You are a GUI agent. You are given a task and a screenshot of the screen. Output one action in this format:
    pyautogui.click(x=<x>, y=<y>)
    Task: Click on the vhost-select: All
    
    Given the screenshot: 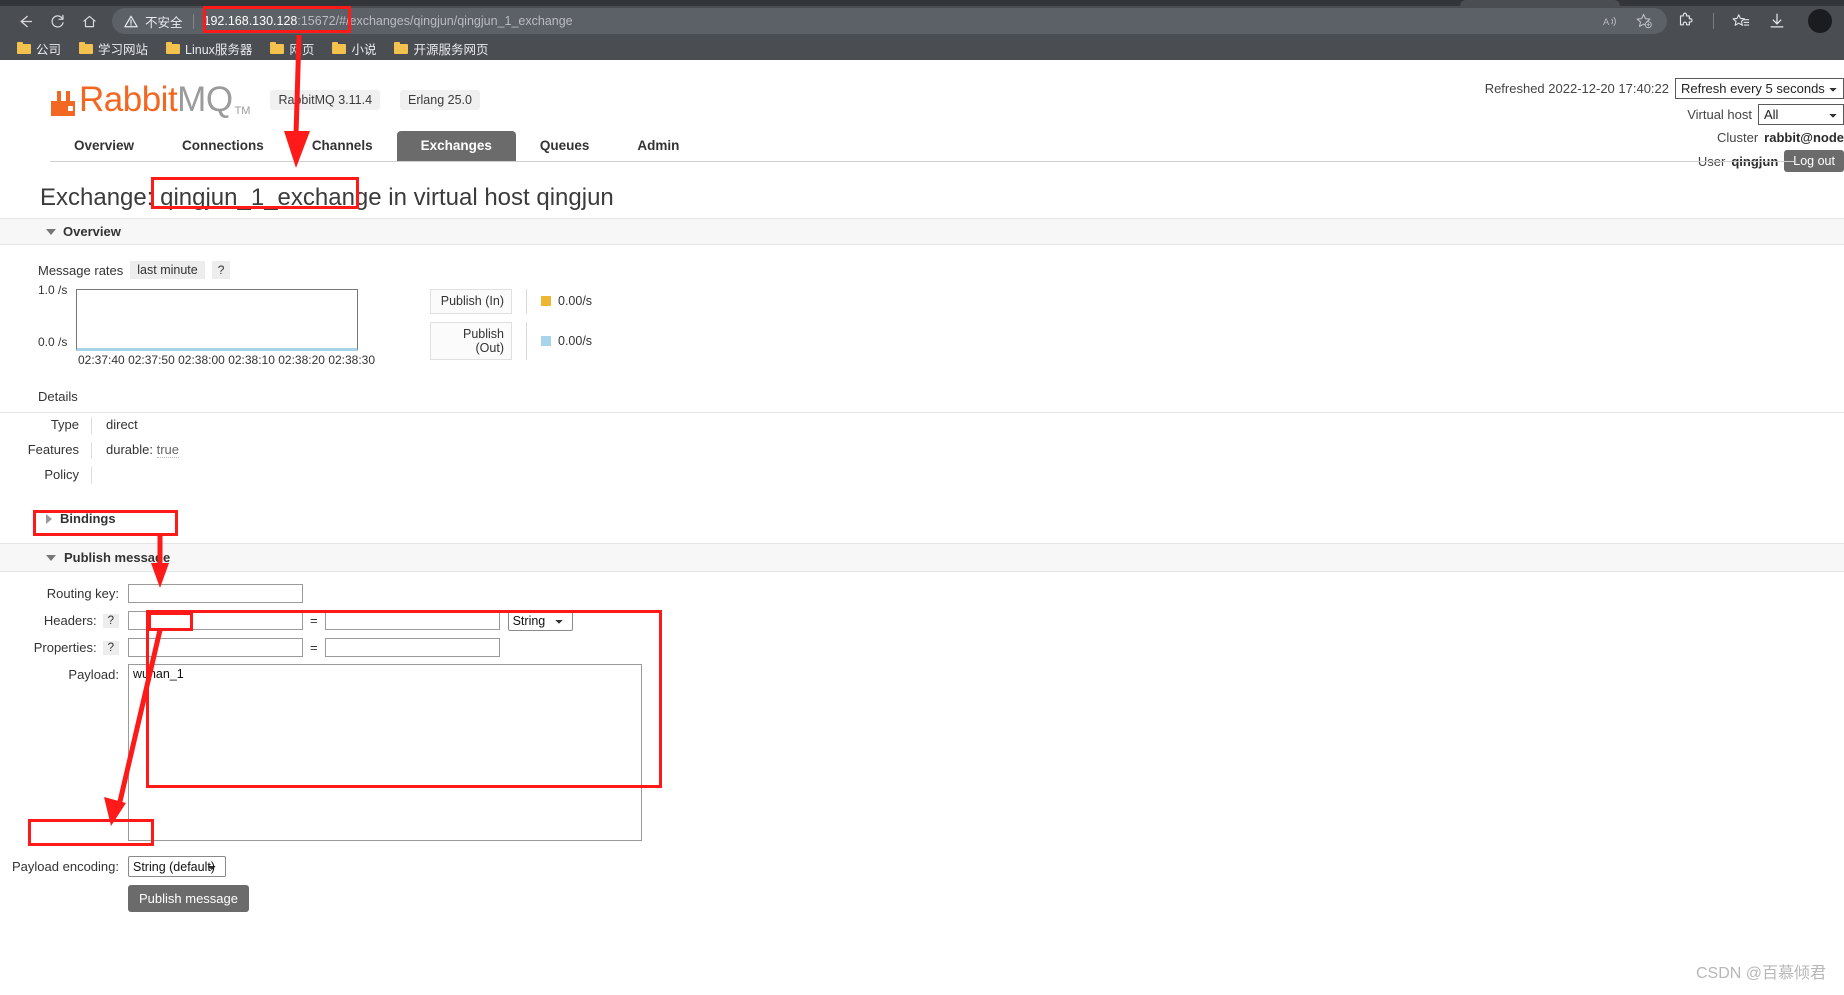 What is the action you would take?
    pyautogui.click(x=1801, y=114)
    